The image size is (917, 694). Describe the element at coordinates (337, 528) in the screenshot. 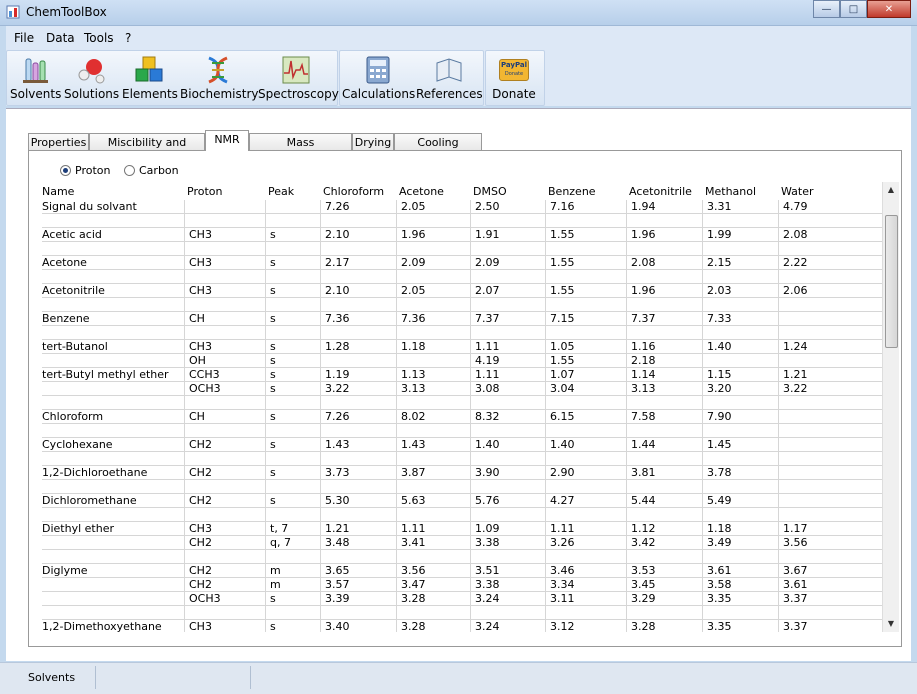

I see `cell-chloroform: 1.21` at that location.